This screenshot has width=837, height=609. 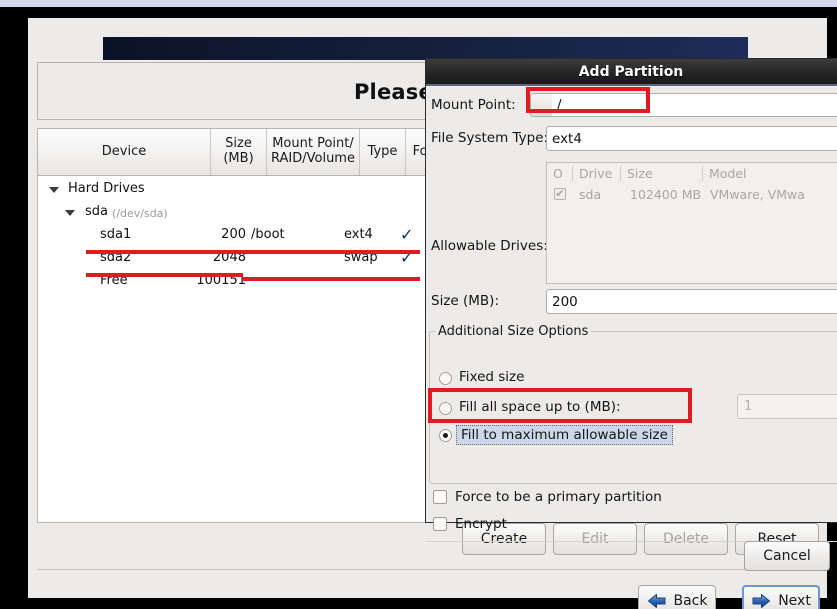 I want to click on checkbox-force-primary, so click(x=440, y=497).